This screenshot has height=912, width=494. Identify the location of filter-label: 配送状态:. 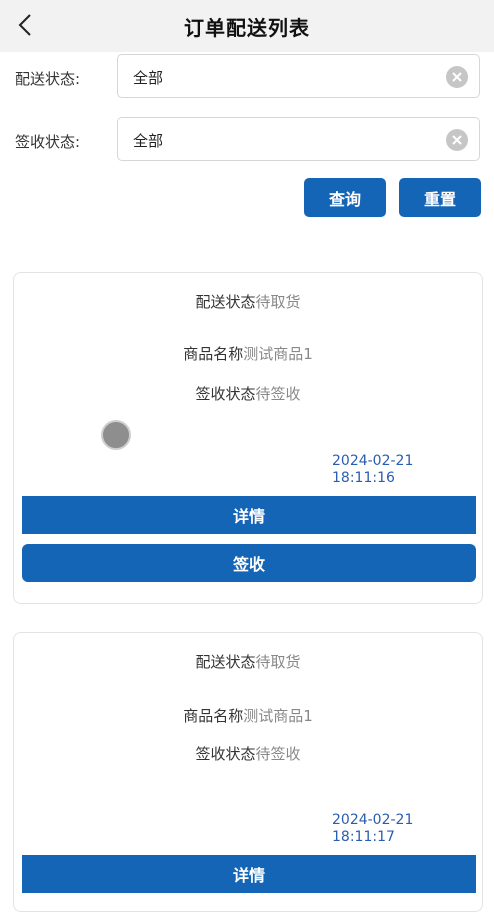
(48, 79).